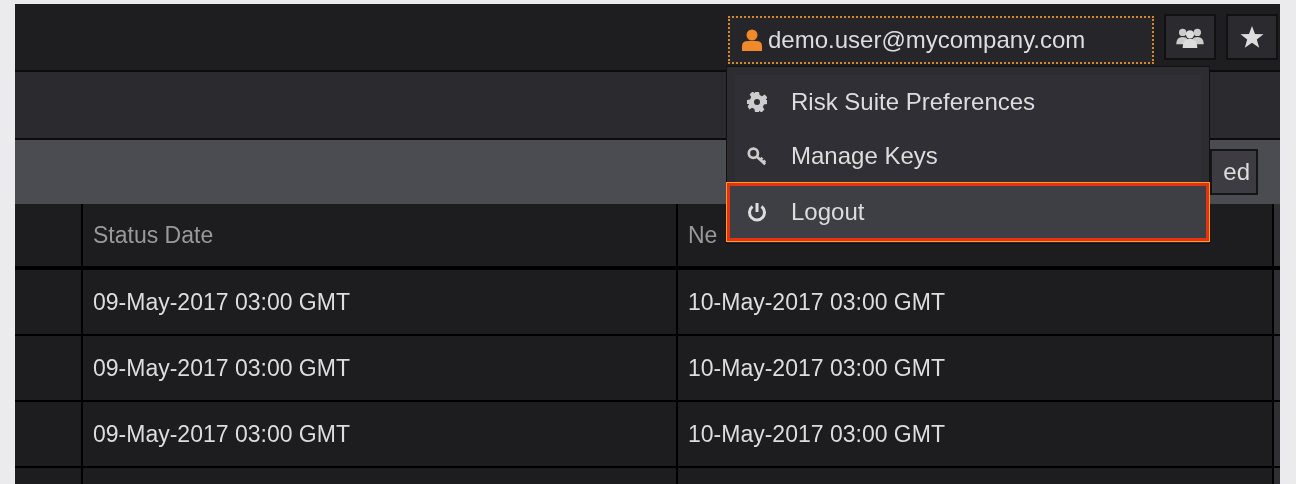 This screenshot has height=484, width=1296. I want to click on star-icon, so click(1252, 37).